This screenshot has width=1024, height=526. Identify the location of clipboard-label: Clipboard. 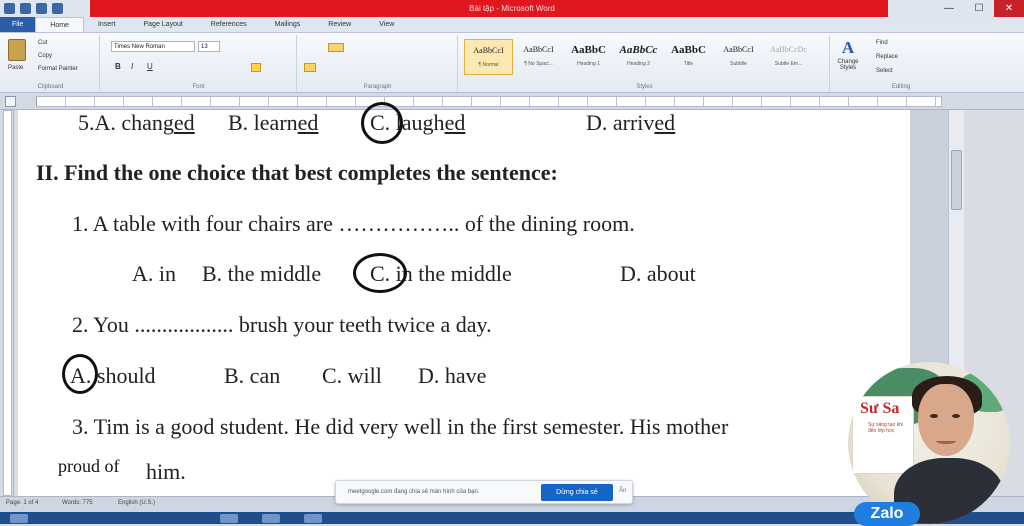
(50, 87).